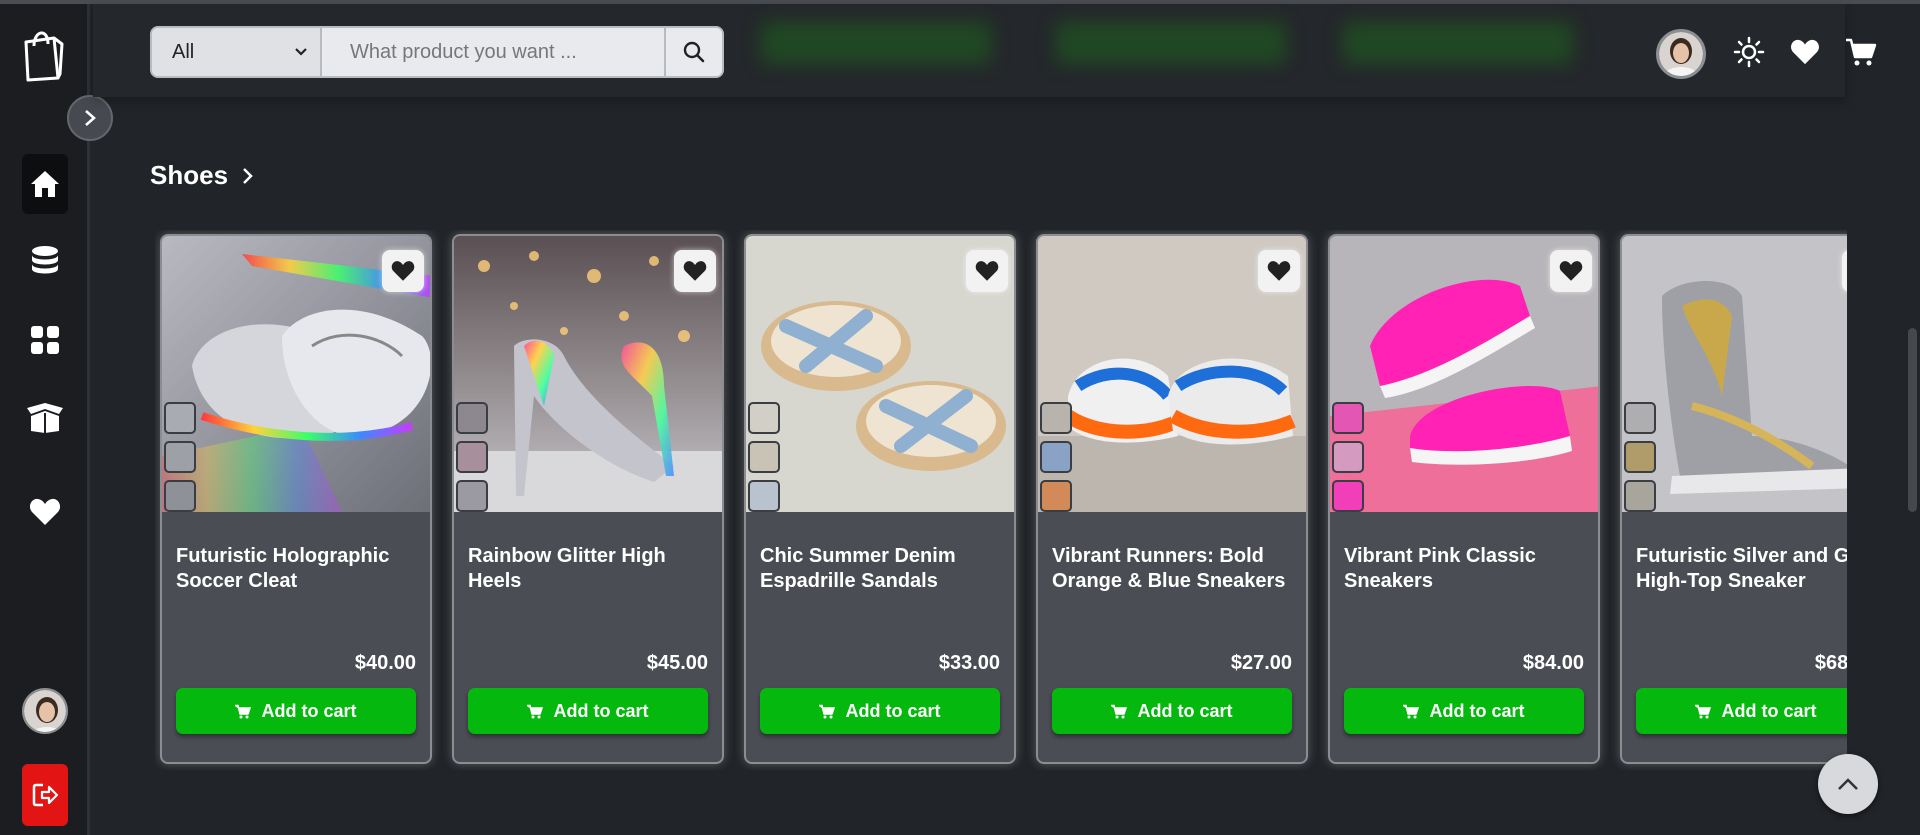 The width and height of the screenshot is (1920, 835). Describe the element at coordinates (493, 52) in the screenshot. I see `search-input` at that location.